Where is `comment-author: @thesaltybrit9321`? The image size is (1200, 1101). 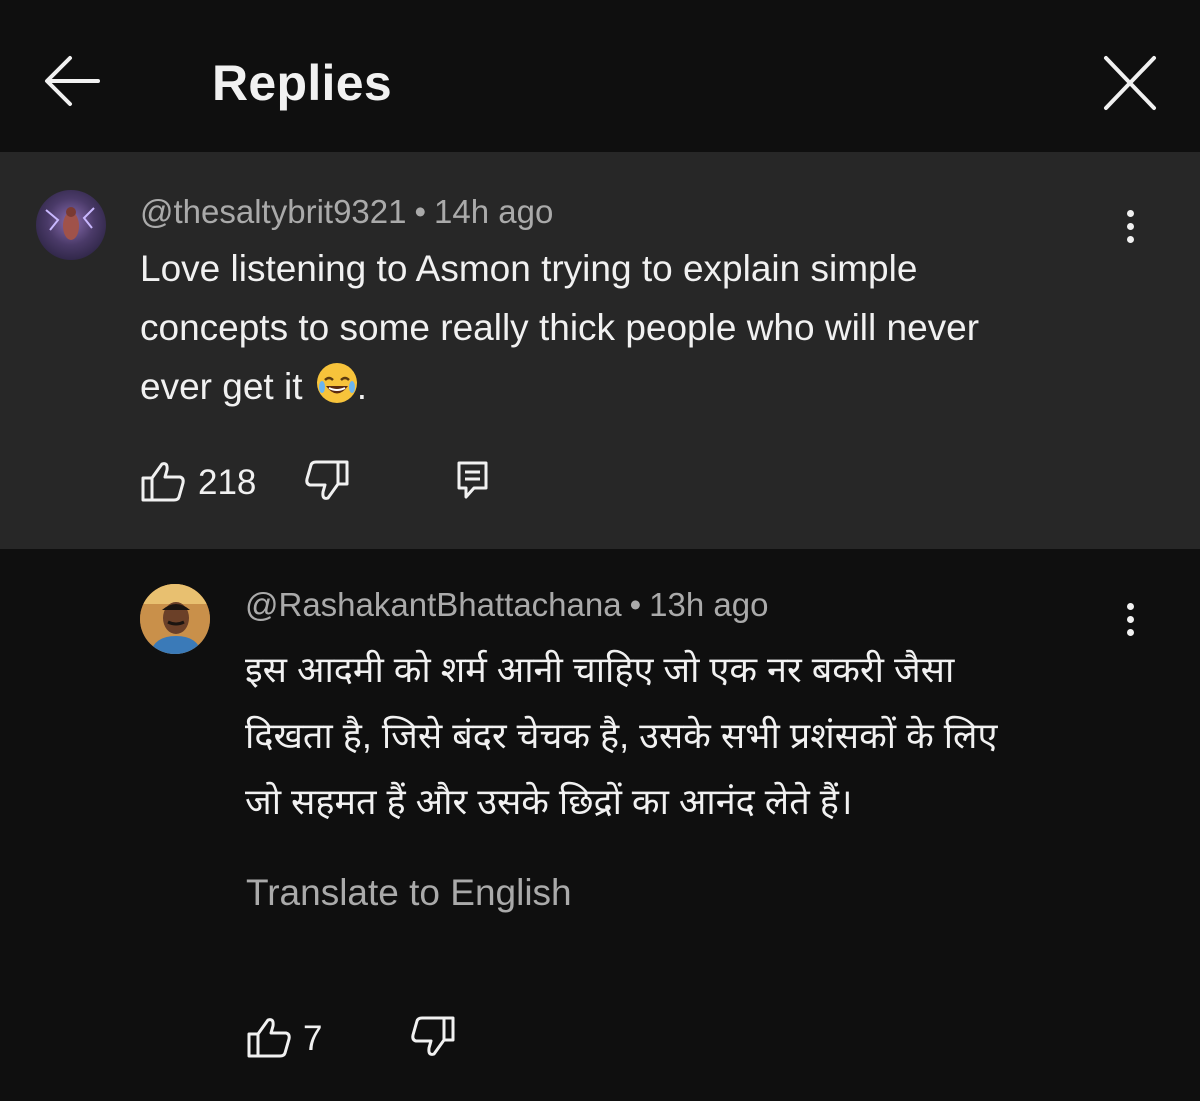
comment-author: @thesaltybrit9321 is located at coordinates (273, 211).